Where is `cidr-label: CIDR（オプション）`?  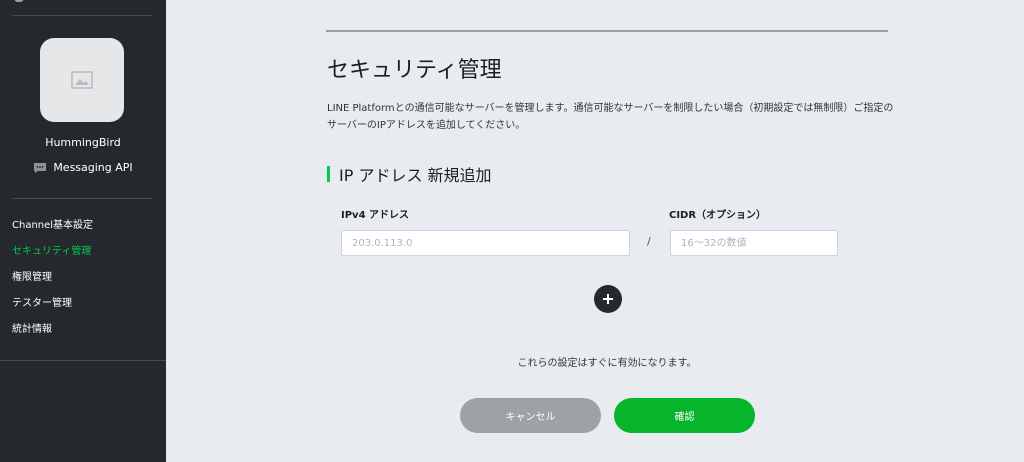 cidr-label: CIDR（オプション） is located at coordinates (718, 215).